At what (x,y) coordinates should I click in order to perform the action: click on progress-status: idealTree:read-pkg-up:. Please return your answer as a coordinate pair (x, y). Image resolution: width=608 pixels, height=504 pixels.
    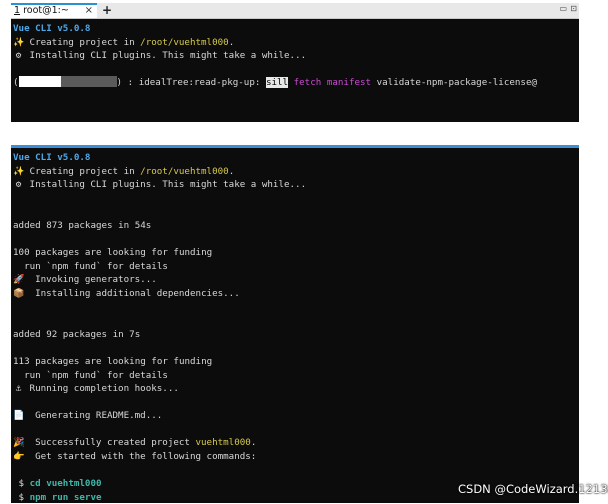
    Looking at the image, I should click on (199, 83).